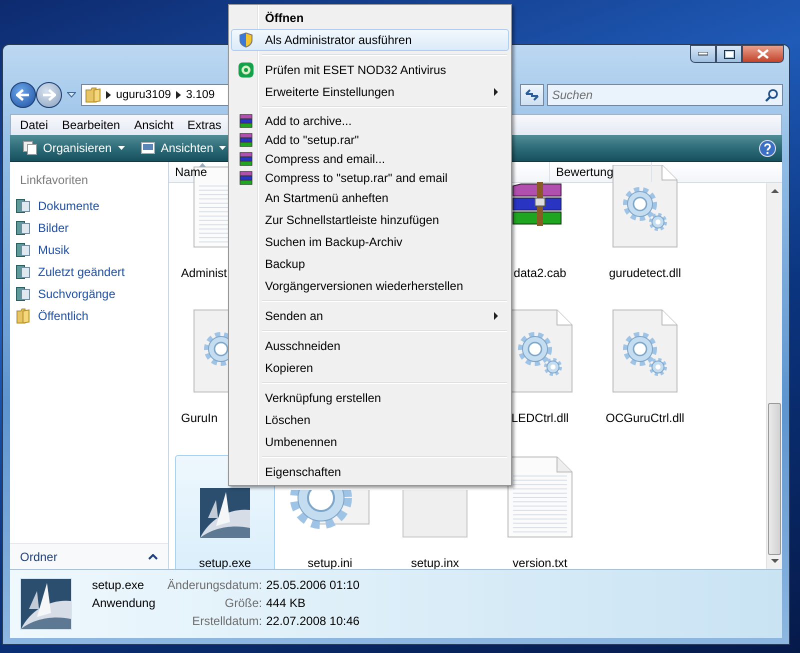 This screenshot has height=653, width=800. Describe the element at coordinates (197, 418) in the screenshot. I see `file-name: GuruIn` at that location.